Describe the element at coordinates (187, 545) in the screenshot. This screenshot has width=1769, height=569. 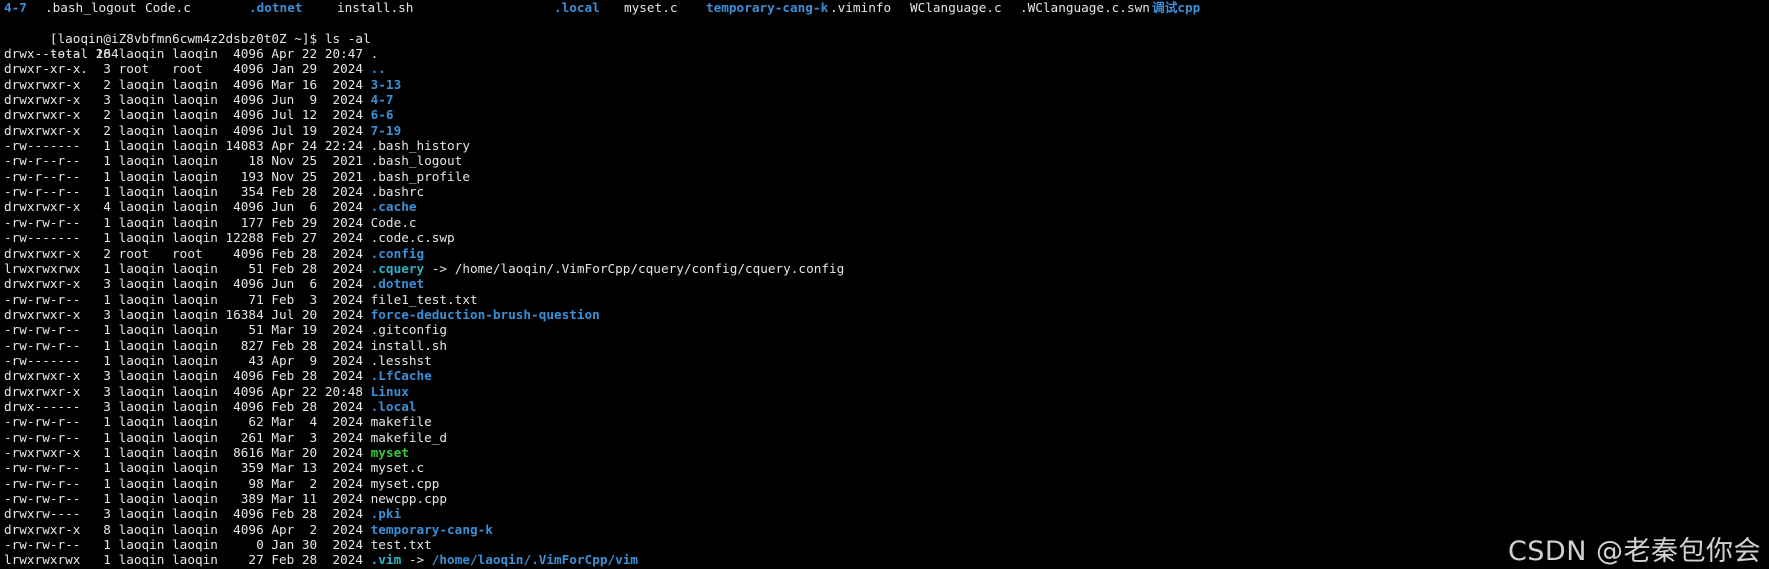
I see `file-metadata: -rw-rw-r-- 1 laoqin laoqin 0 Jan 30 2024` at that location.